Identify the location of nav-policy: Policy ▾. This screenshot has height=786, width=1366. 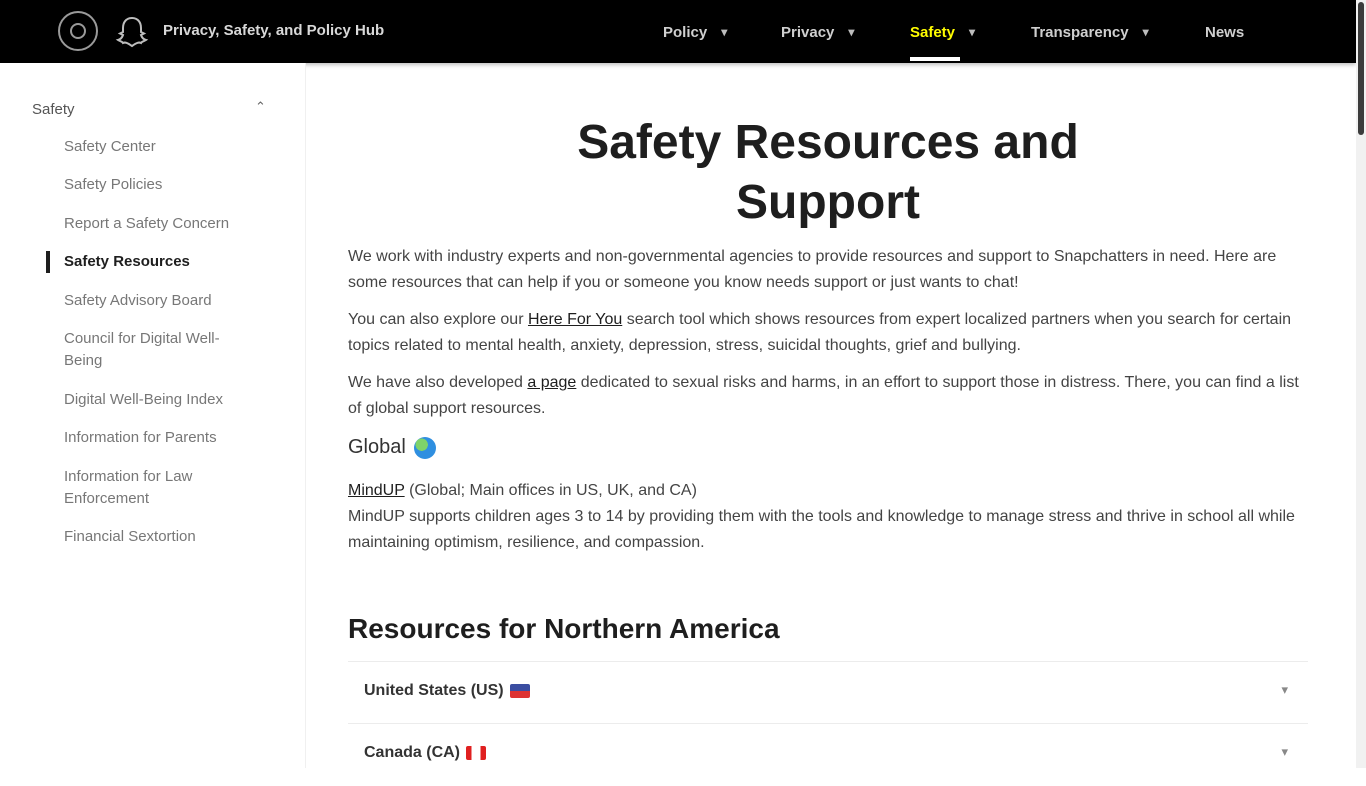
(695, 32).